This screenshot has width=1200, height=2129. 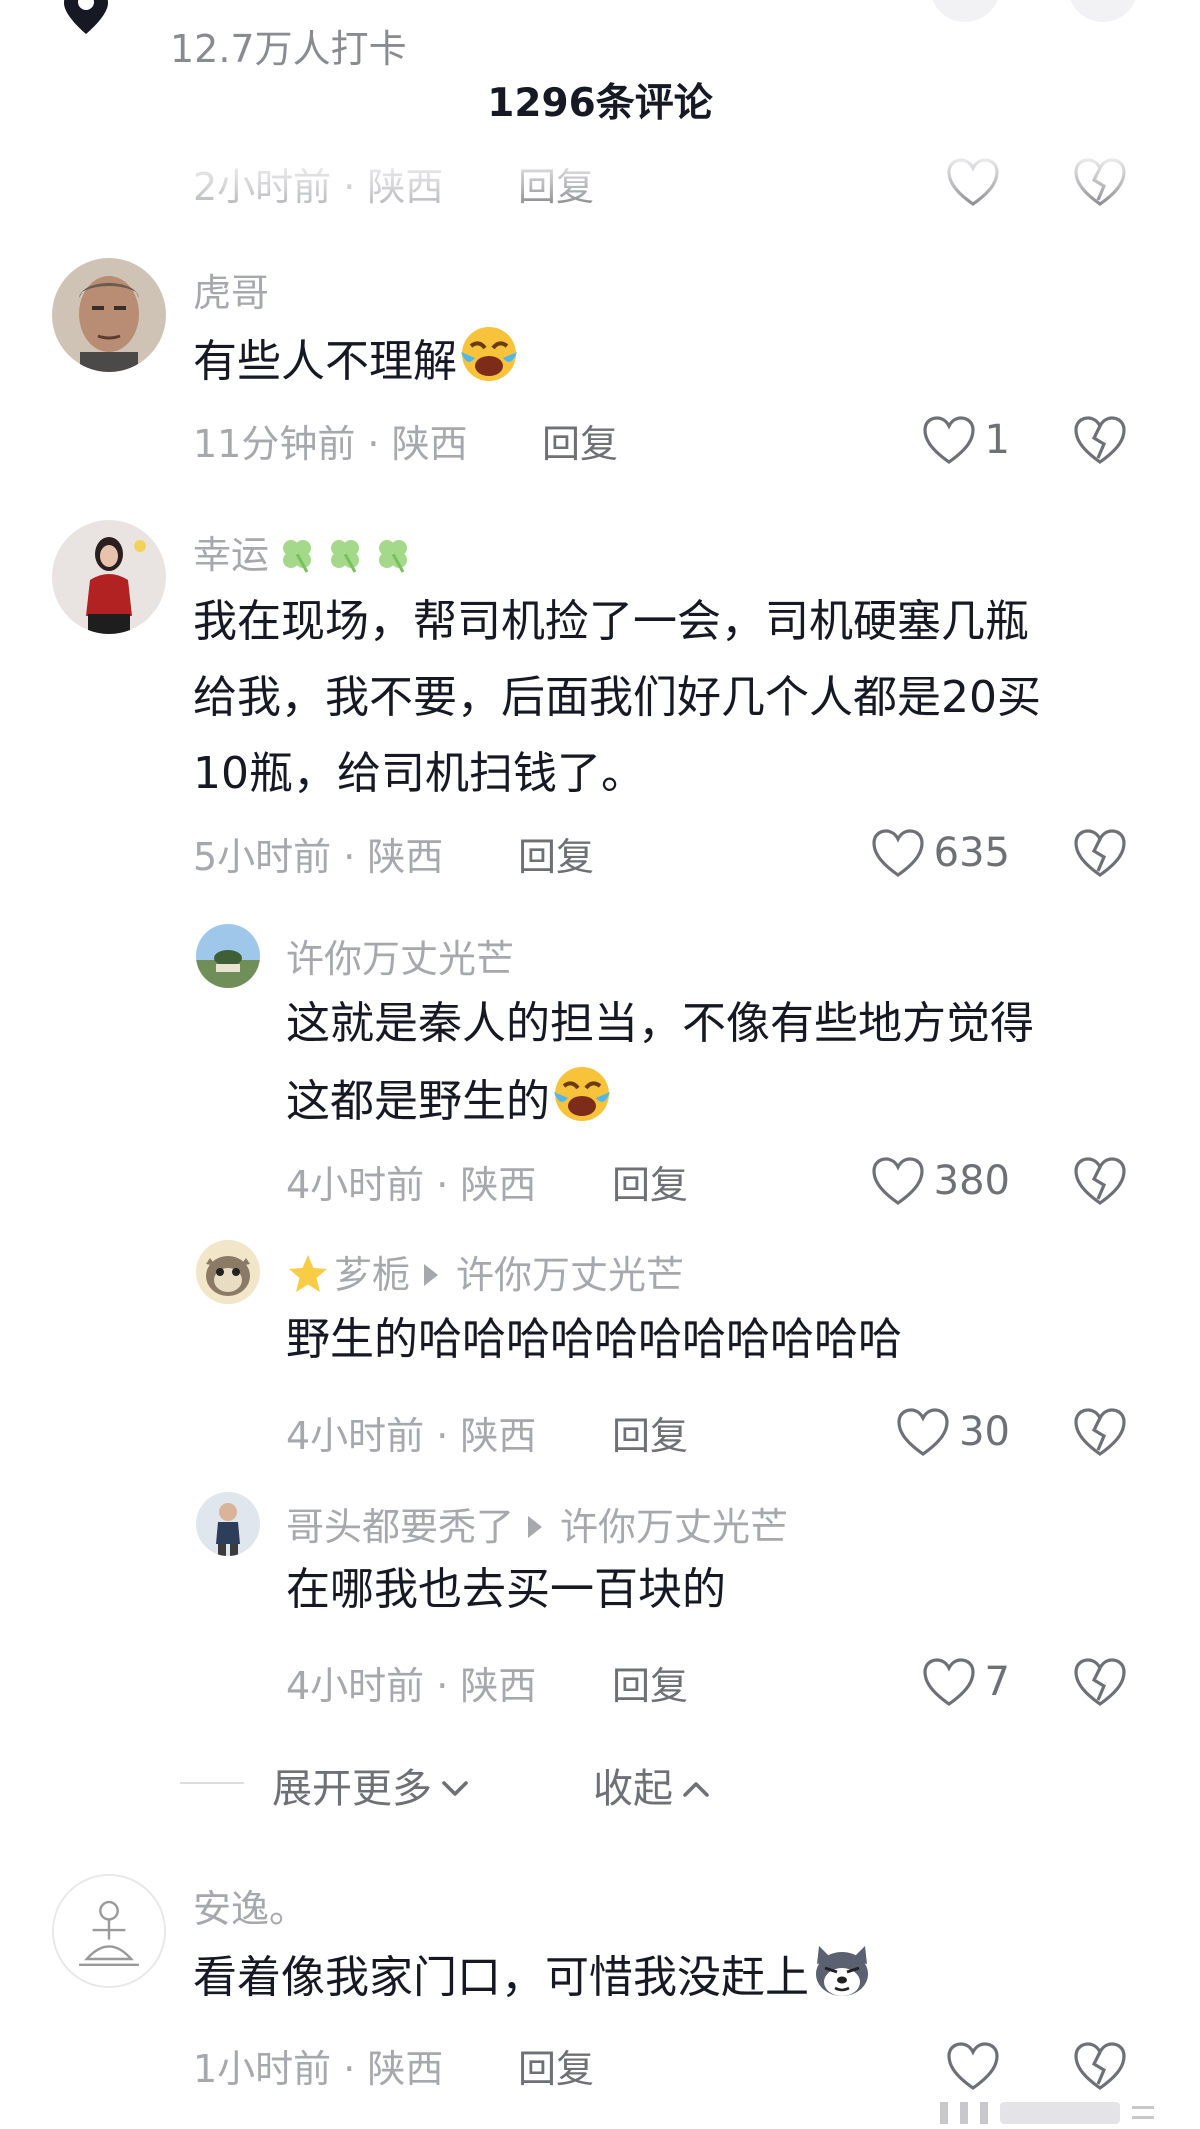 I want to click on comment-time-location: 1小时前 · 陕西, so click(x=318, y=2069).